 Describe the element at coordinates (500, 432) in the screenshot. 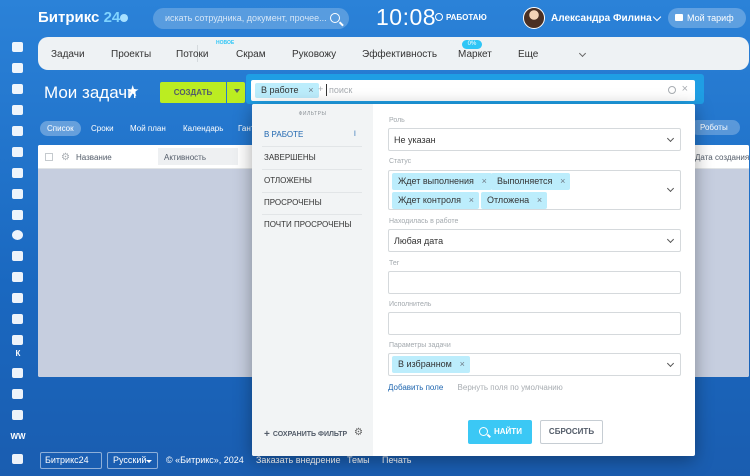

I see `find-button: НАЙТИ` at that location.